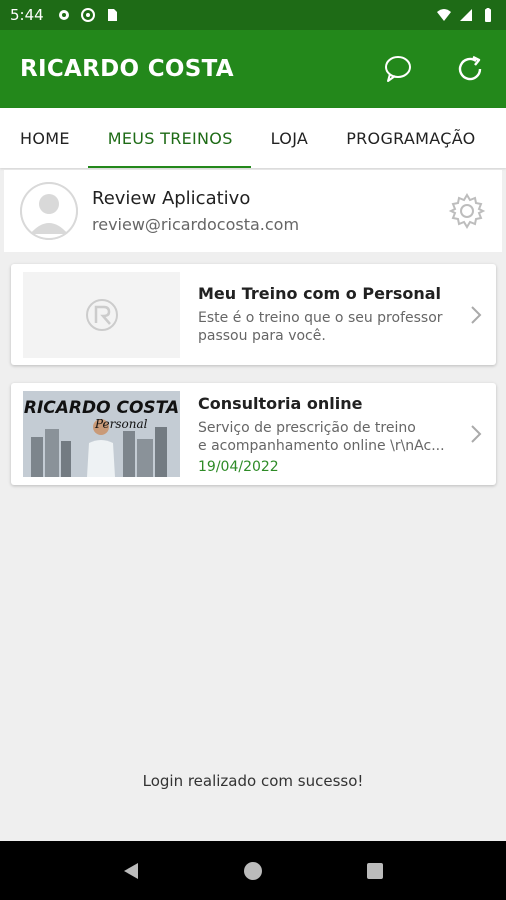 This screenshot has width=506, height=900. I want to click on home-icon, so click(253, 871).